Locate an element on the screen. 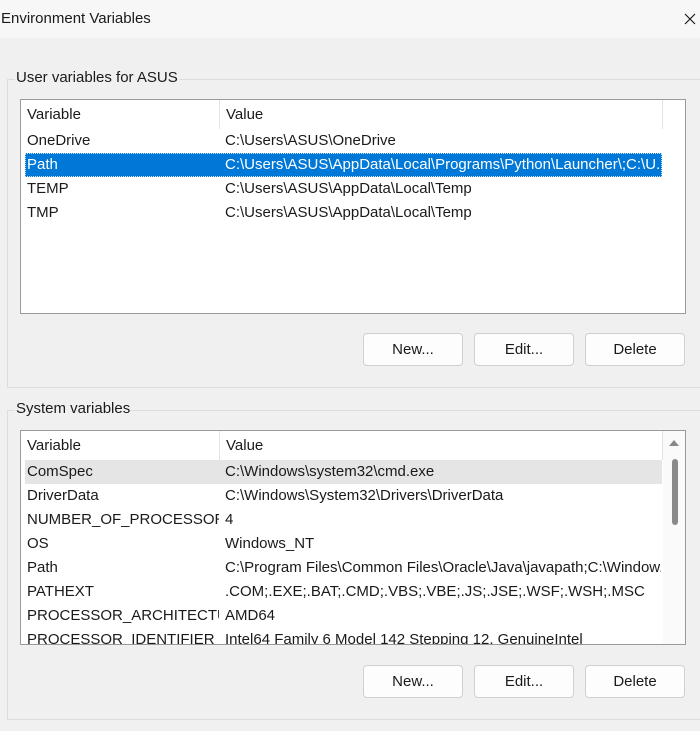 Image resolution: width=700 pixels, height=731 pixels. system-variable-row: PROCESSOR_ARCHITECTURE AMD64 is located at coordinates (343, 616).